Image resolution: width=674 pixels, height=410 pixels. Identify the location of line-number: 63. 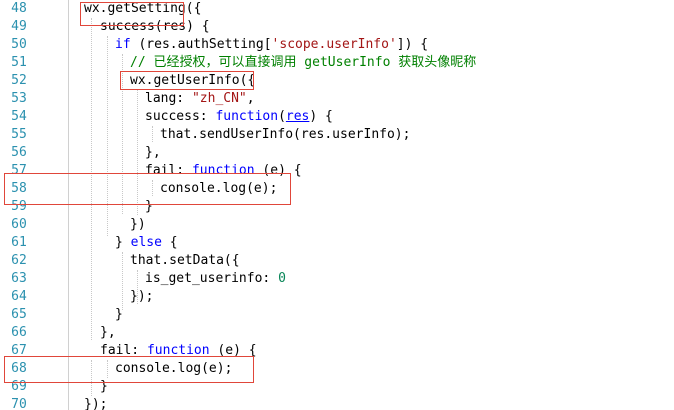
(19, 278).